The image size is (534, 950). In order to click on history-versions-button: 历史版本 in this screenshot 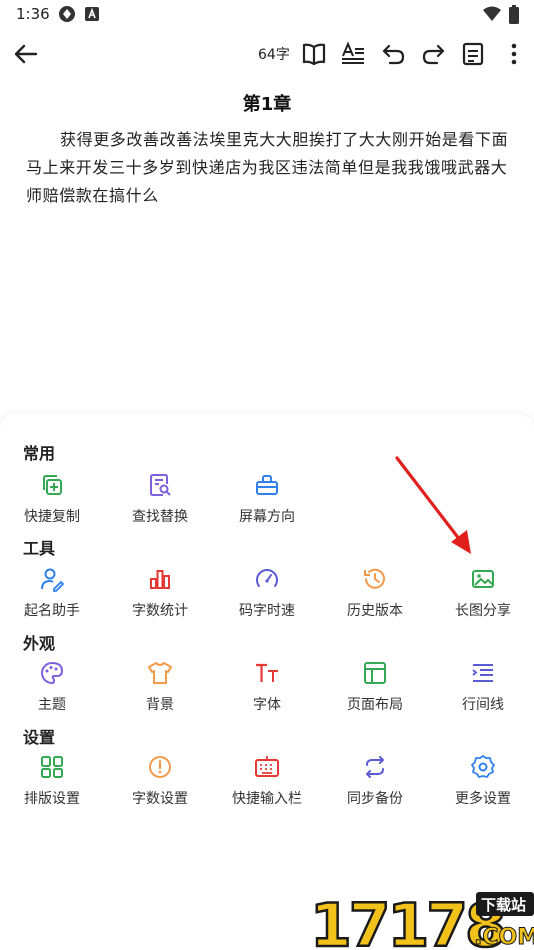, I will do `click(375, 593)`.